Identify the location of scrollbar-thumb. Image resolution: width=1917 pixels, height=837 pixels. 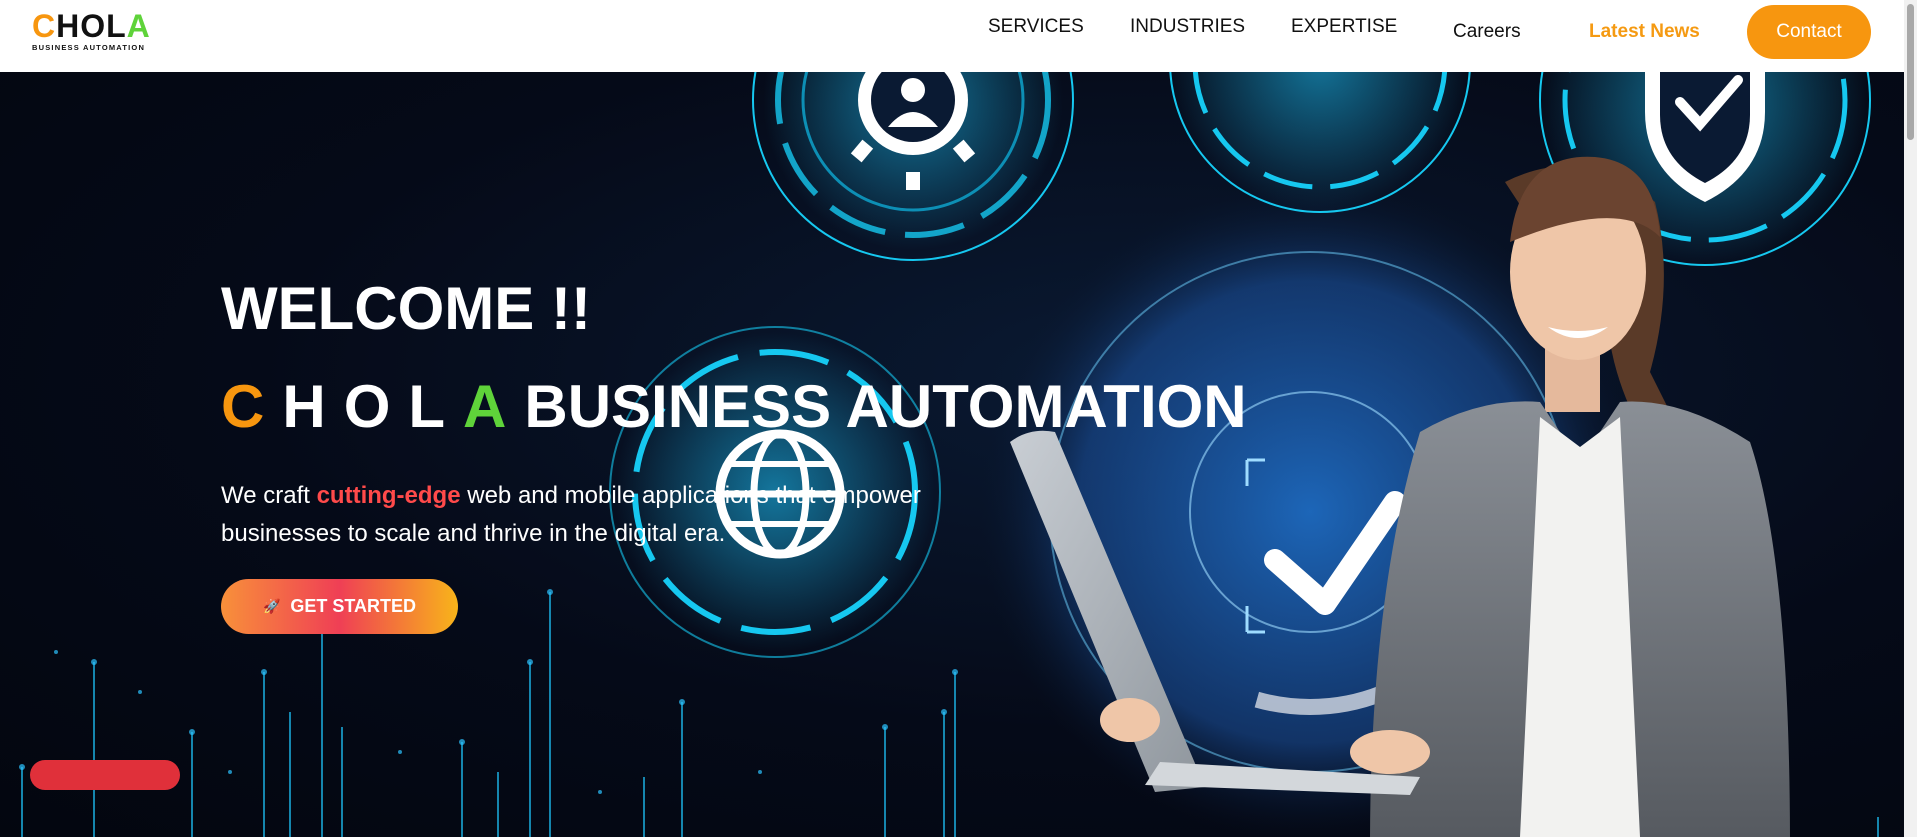
(1910, 72).